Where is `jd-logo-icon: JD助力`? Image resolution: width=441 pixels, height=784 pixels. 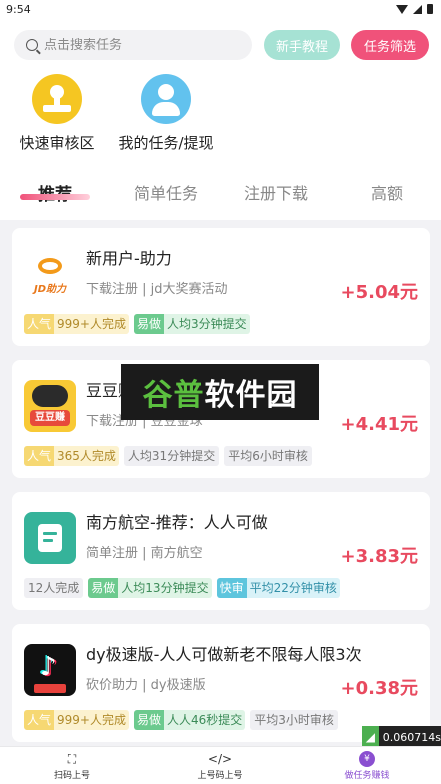 jd-logo-icon: JD助力 is located at coordinates (50, 274).